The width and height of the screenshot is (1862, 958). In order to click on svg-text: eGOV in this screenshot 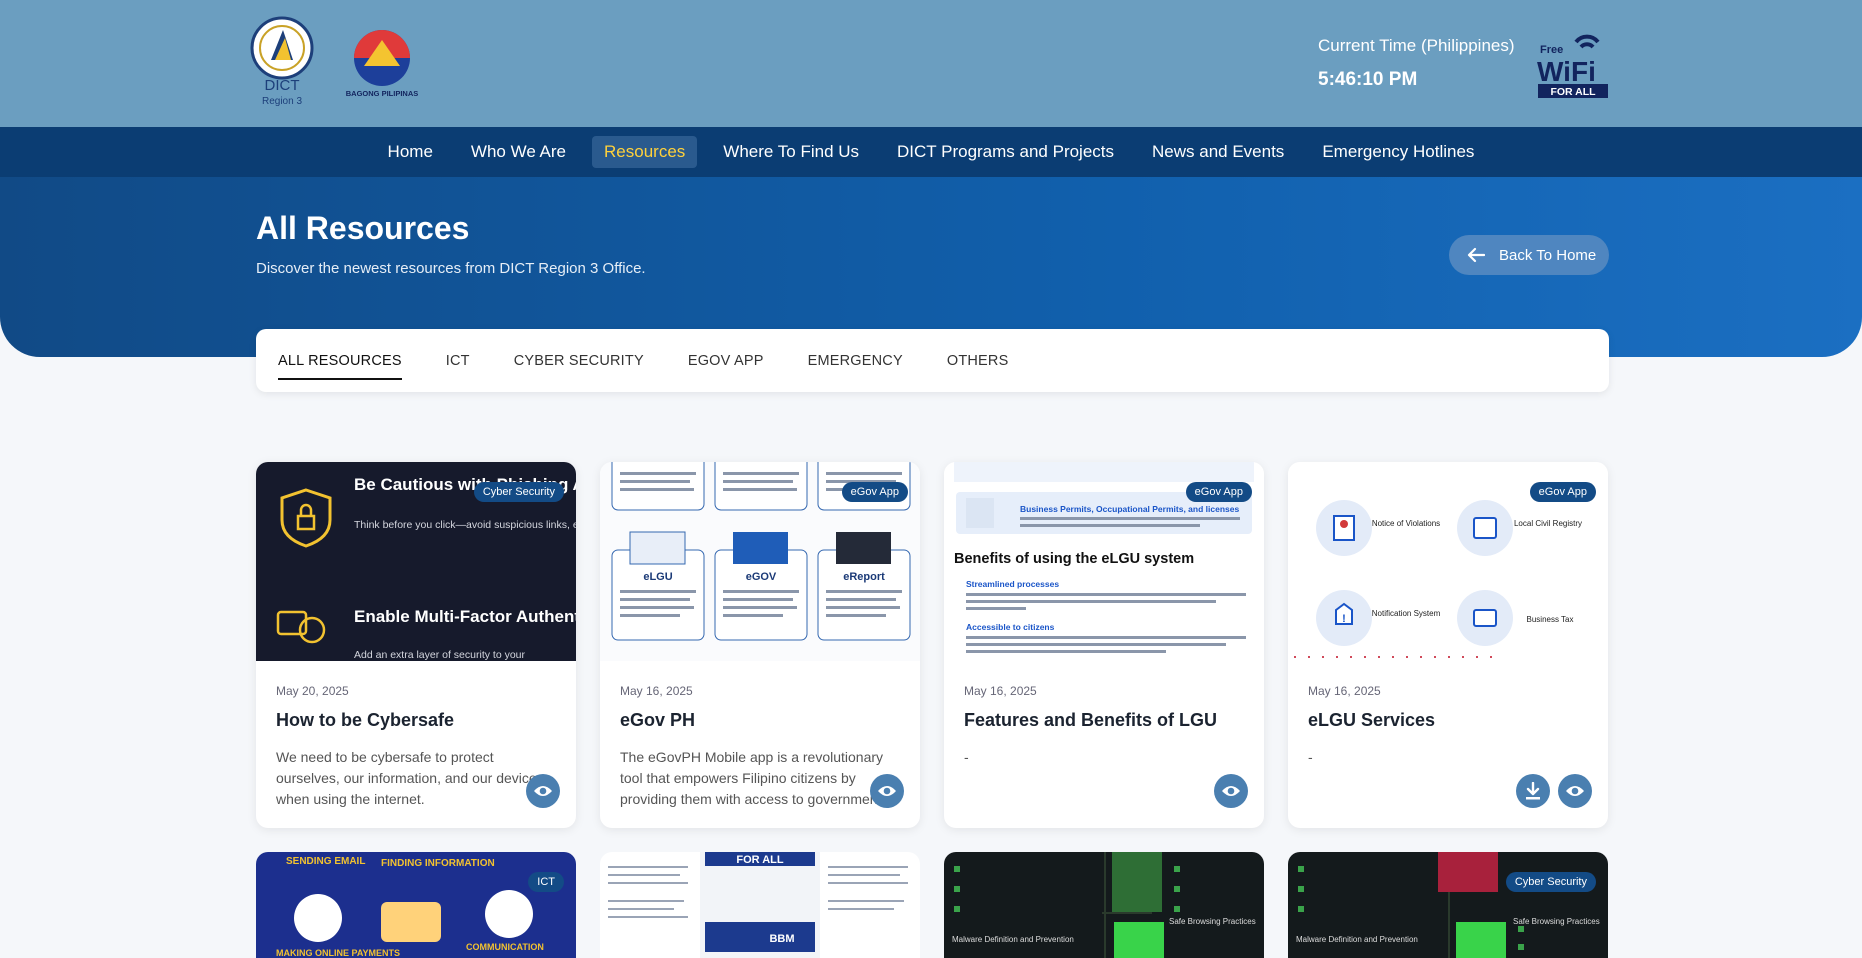, I will do `click(761, 577)`.